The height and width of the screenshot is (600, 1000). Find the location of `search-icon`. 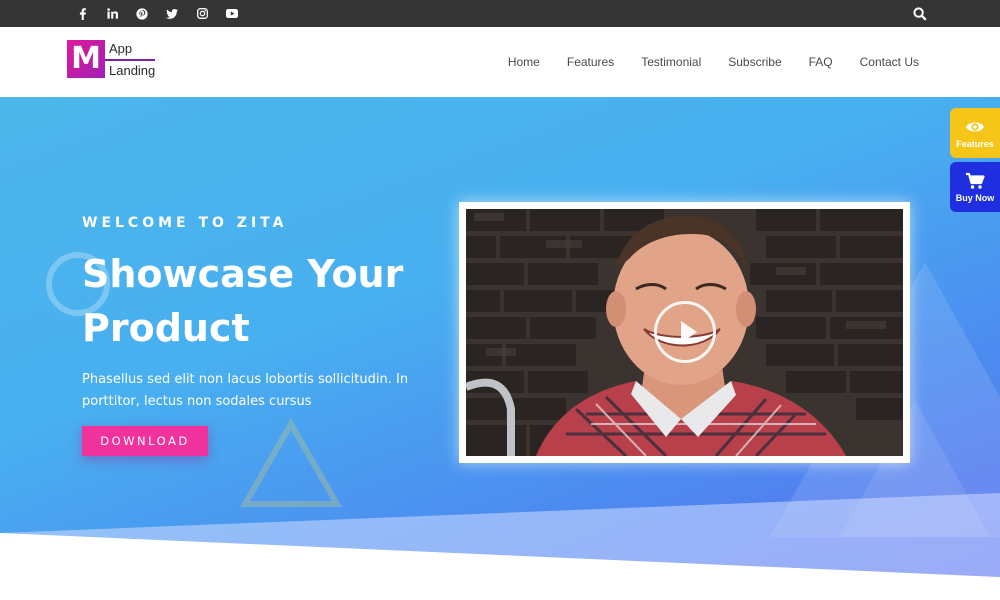

search-icon is located at coordinates (920, 14).